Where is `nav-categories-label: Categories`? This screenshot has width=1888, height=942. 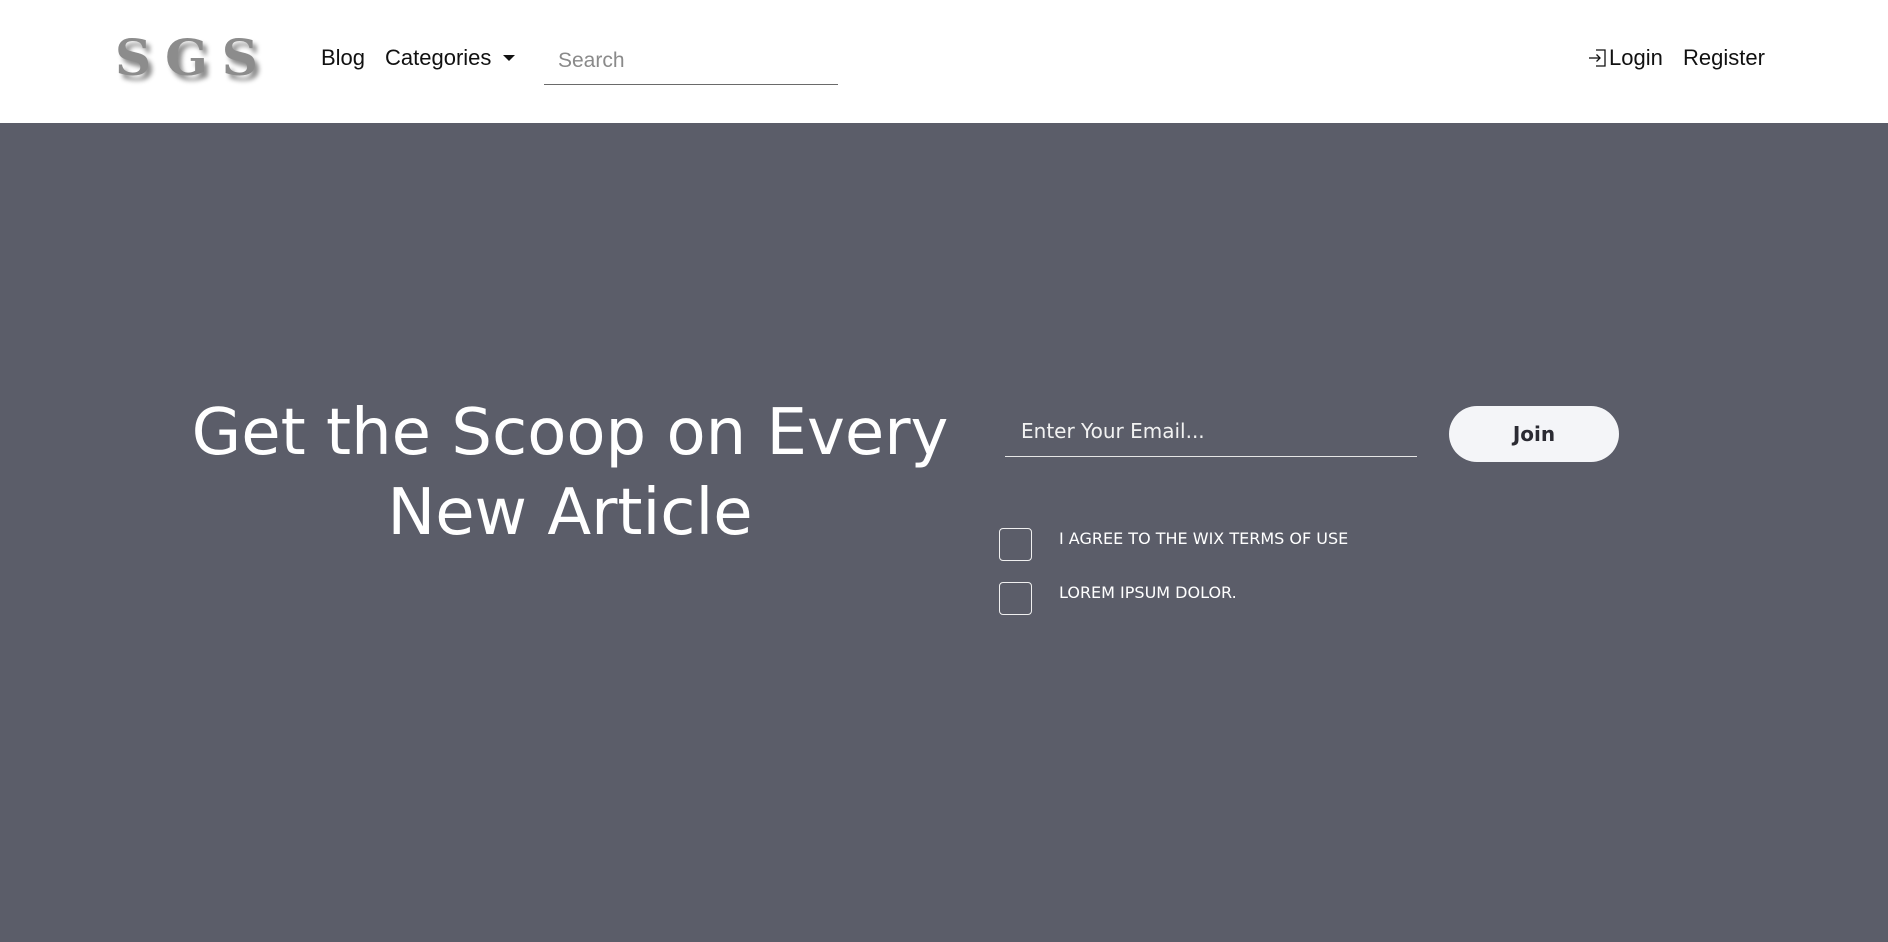
nav-categories-label: Categories is located at coordinates (438, 57).